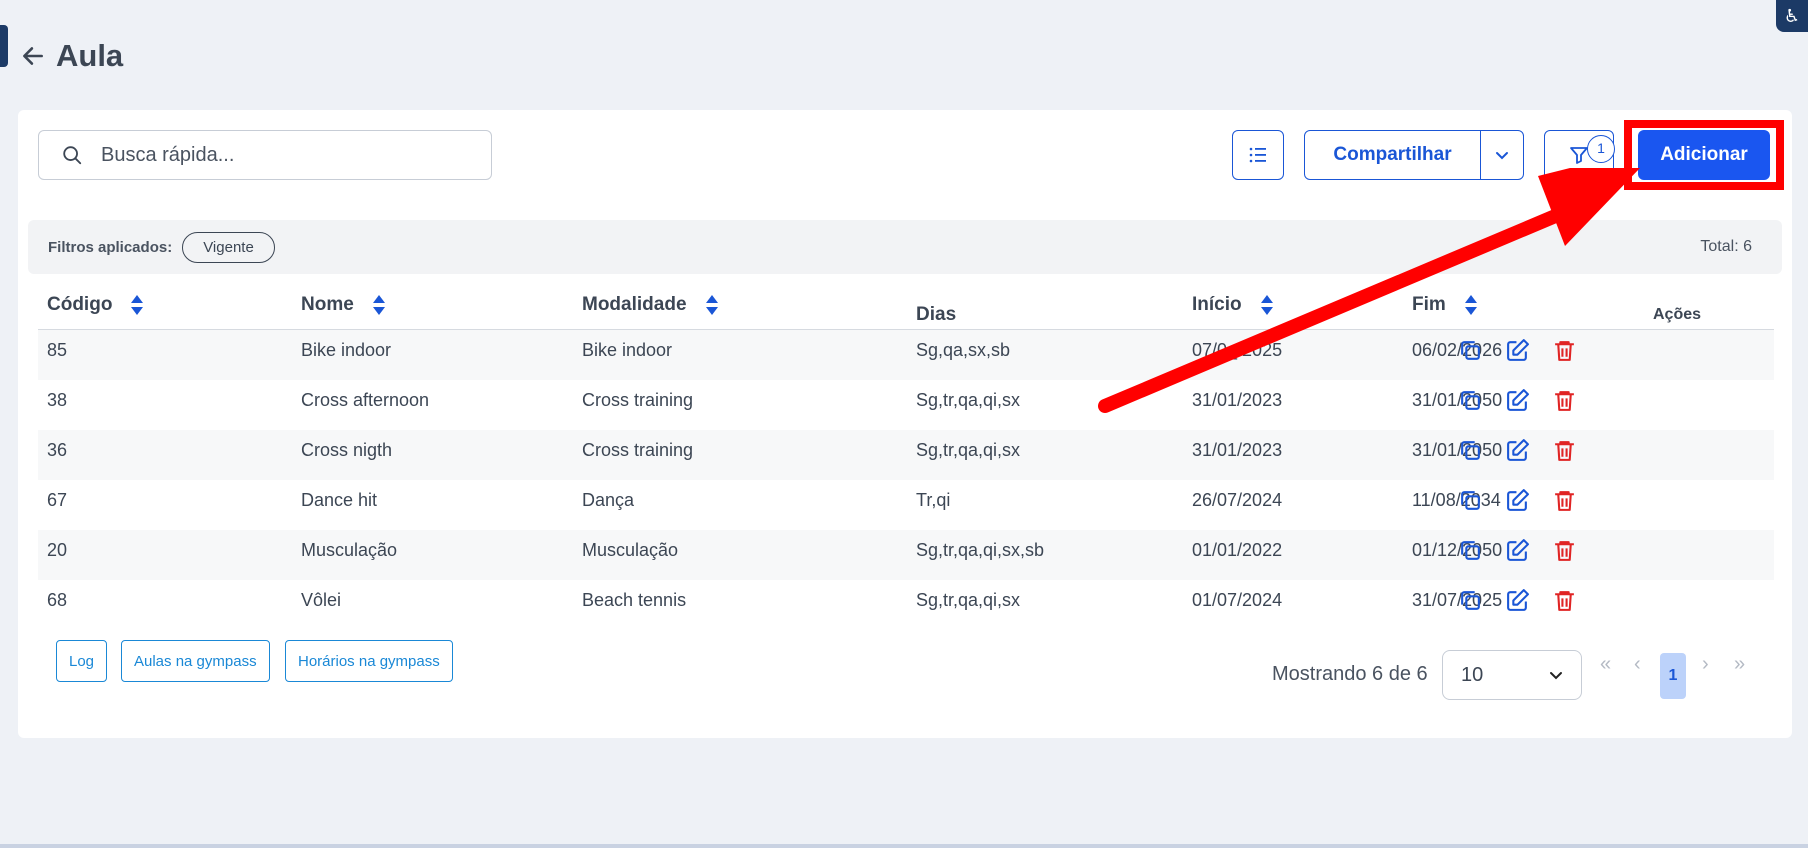 The height and width of the screenshot is (848, 1808). What do you see at coordinates (1673, 676) in the screenshot?
I see `page-button-current: 1` at bounding box center [1673, 676].